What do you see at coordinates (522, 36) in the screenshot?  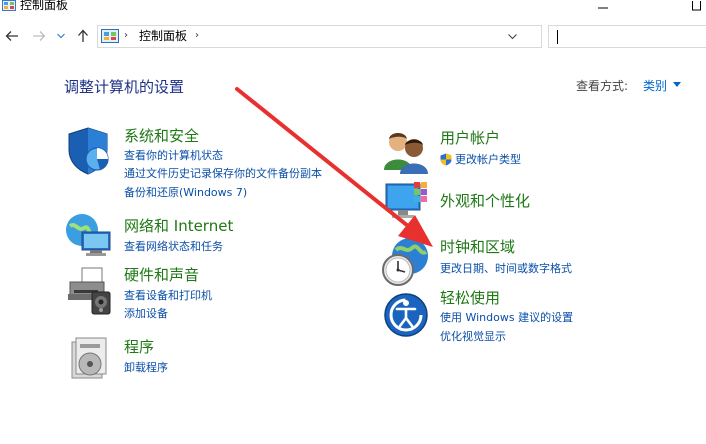 I see `address-divider` at bounding box center [522, 36].